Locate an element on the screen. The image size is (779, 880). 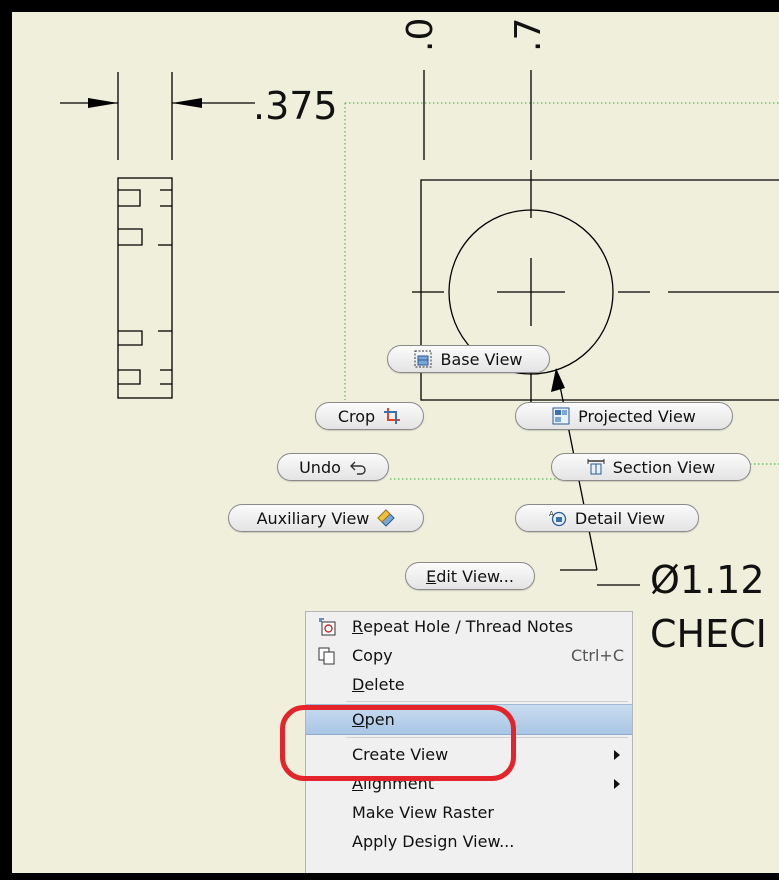
detail-view-label: Detail View is located at coordinates (620, 518).